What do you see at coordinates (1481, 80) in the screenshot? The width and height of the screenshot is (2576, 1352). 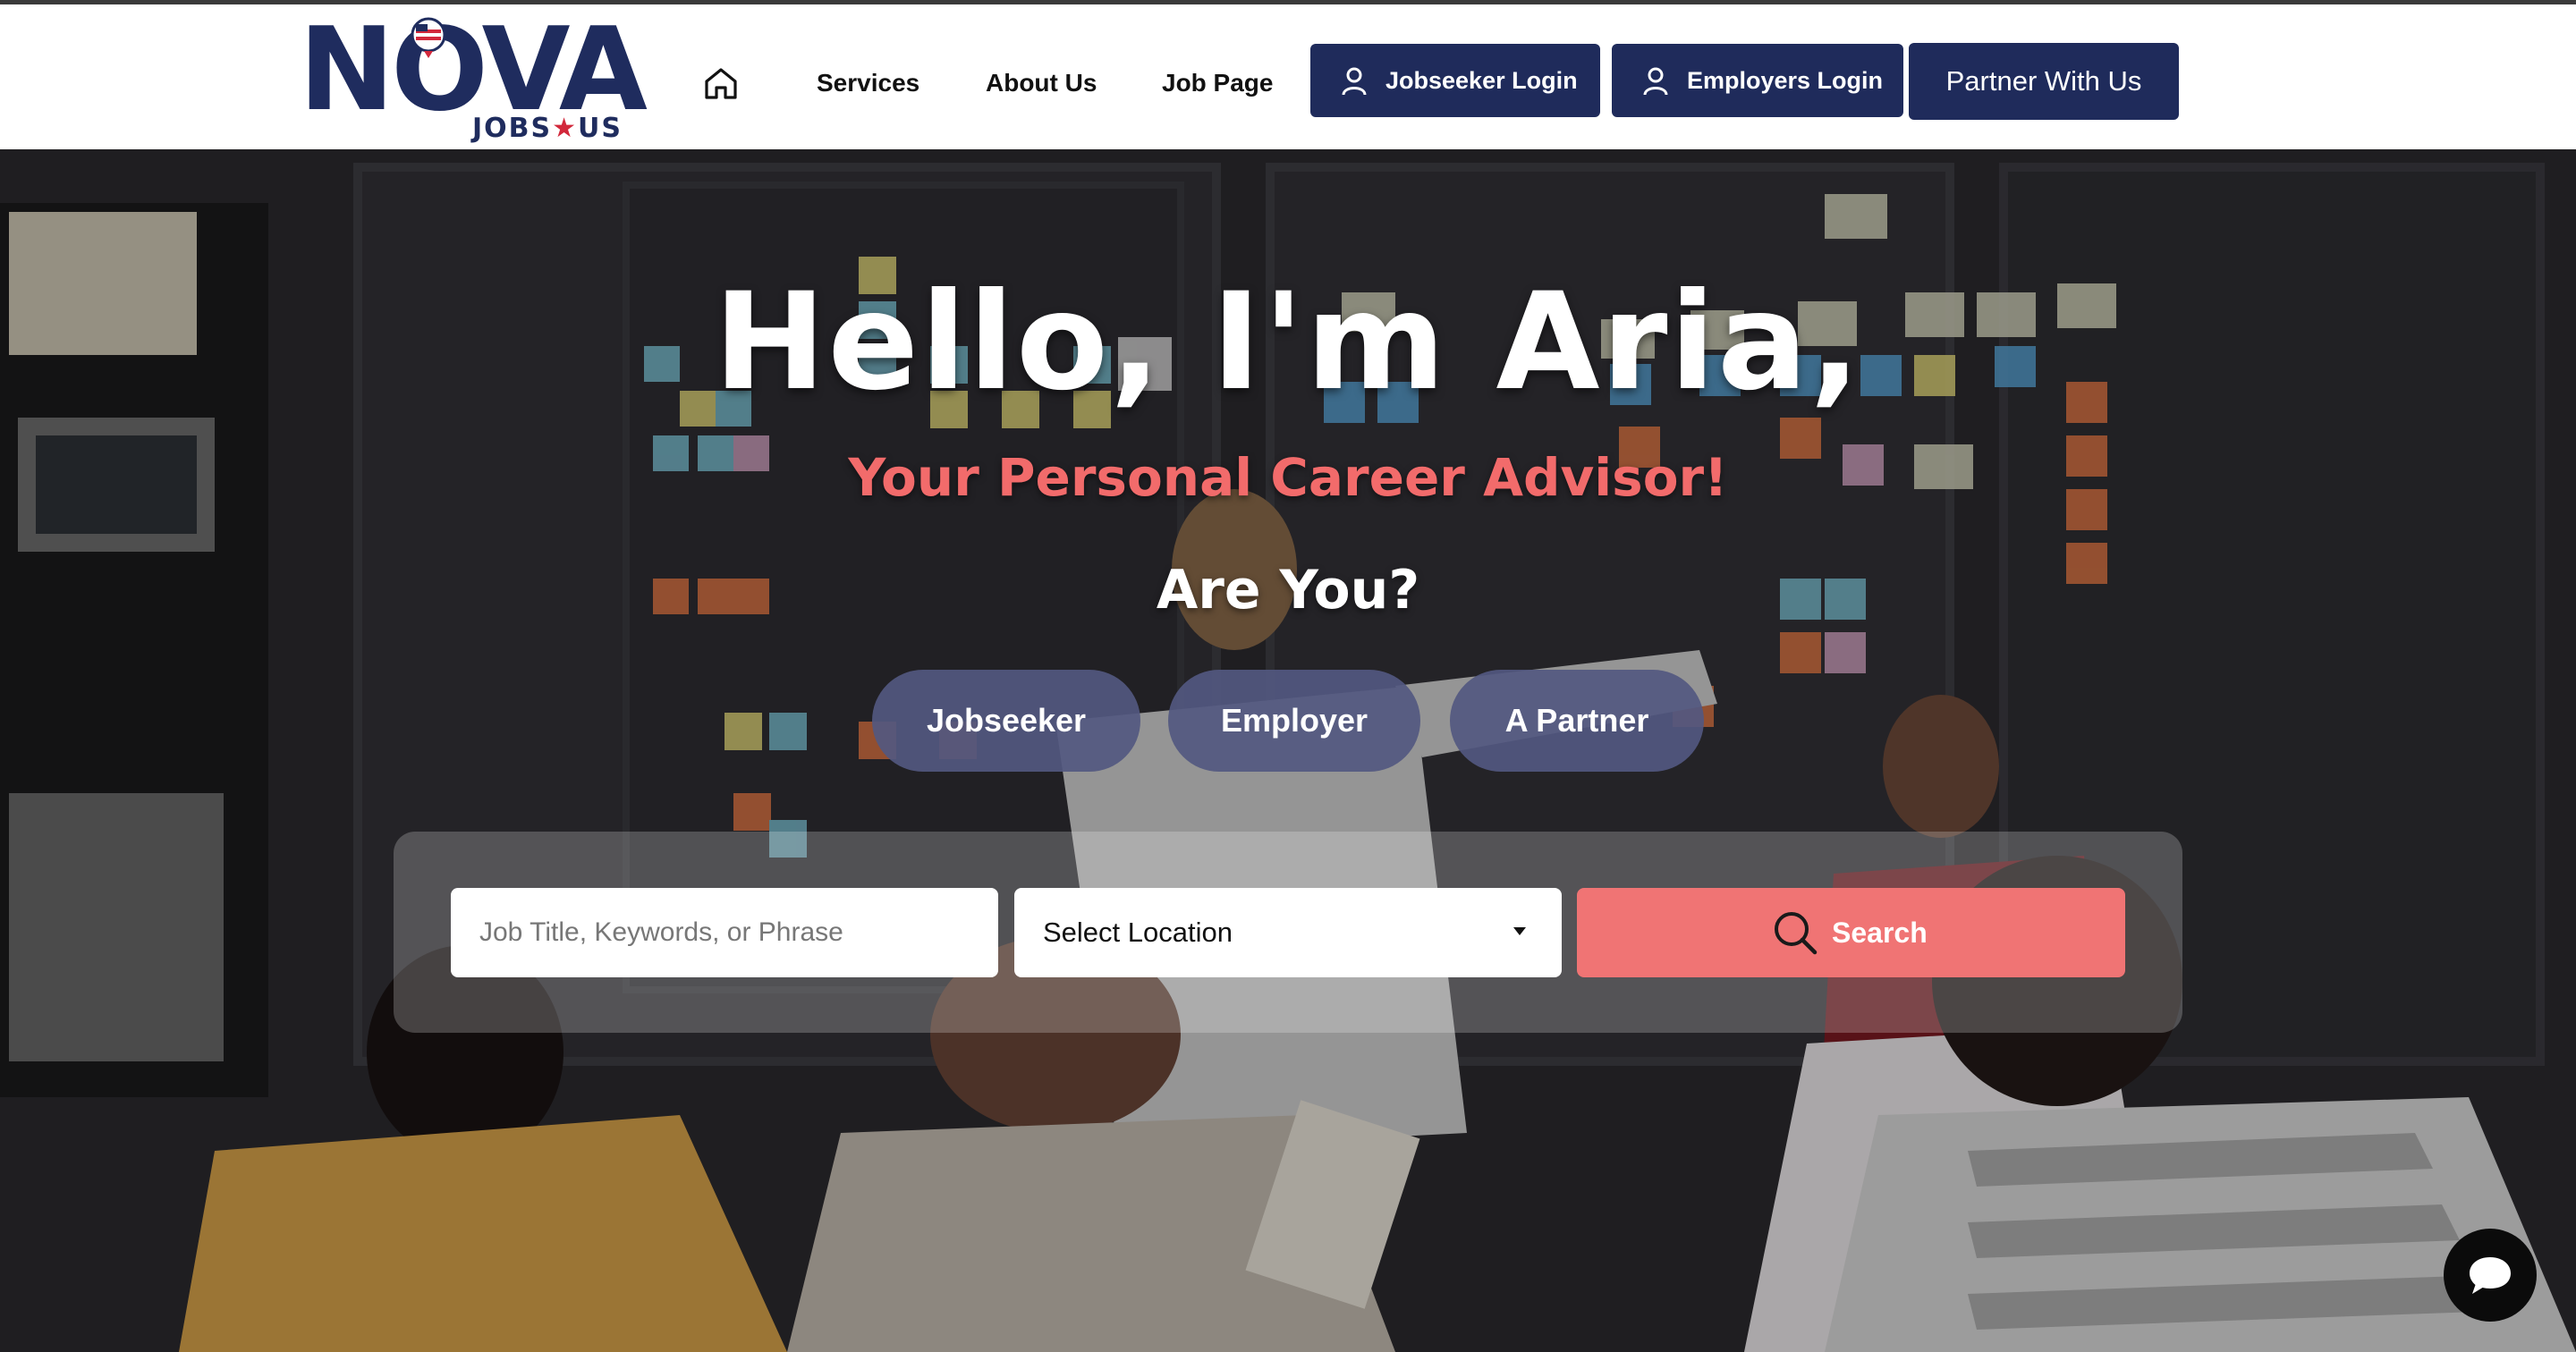 I see `jobseeker-login-label: Jobseeker Login` at bounding box center [1481, 80].